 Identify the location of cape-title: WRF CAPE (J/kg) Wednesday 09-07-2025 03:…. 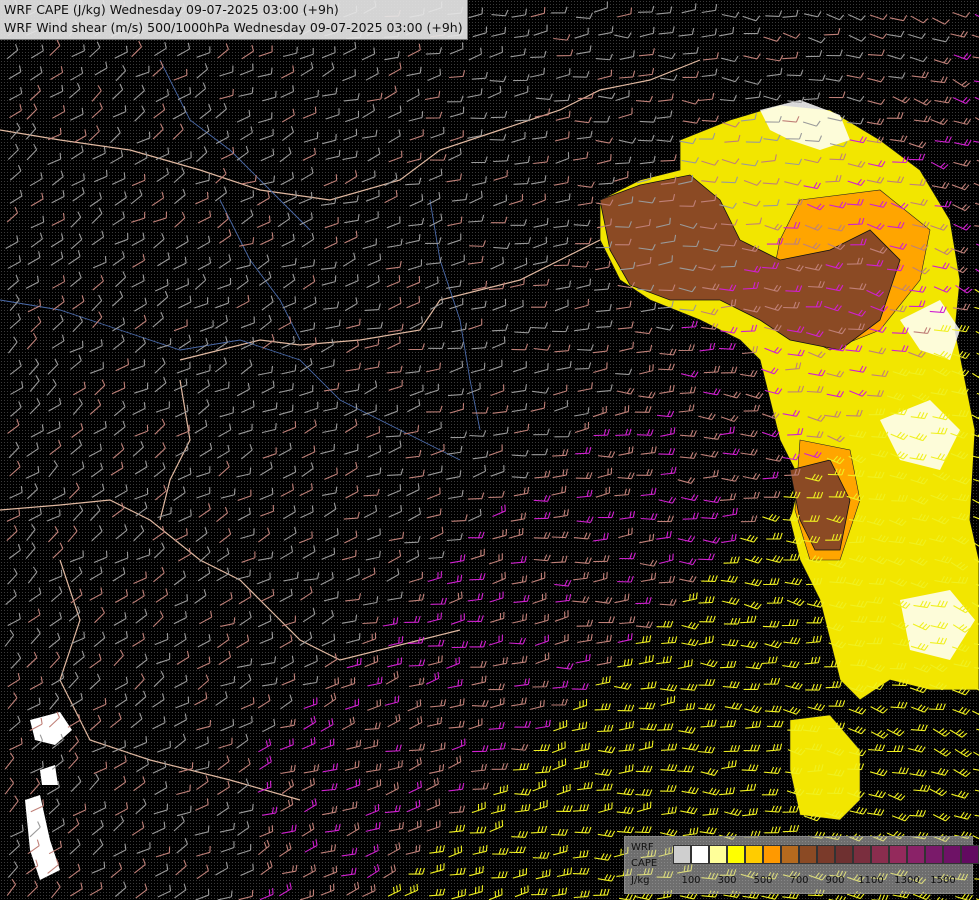
(171, 9).